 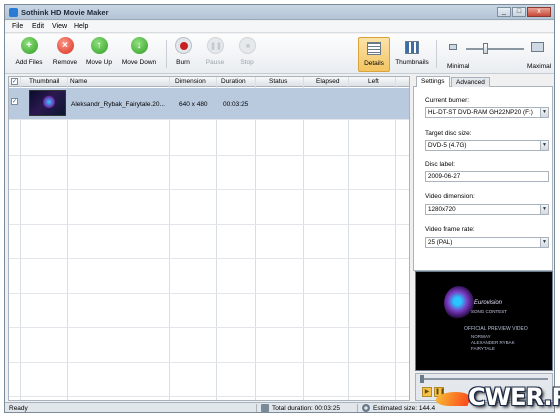 I want to click on details-view-button: Details, so click(x=374, y=54).